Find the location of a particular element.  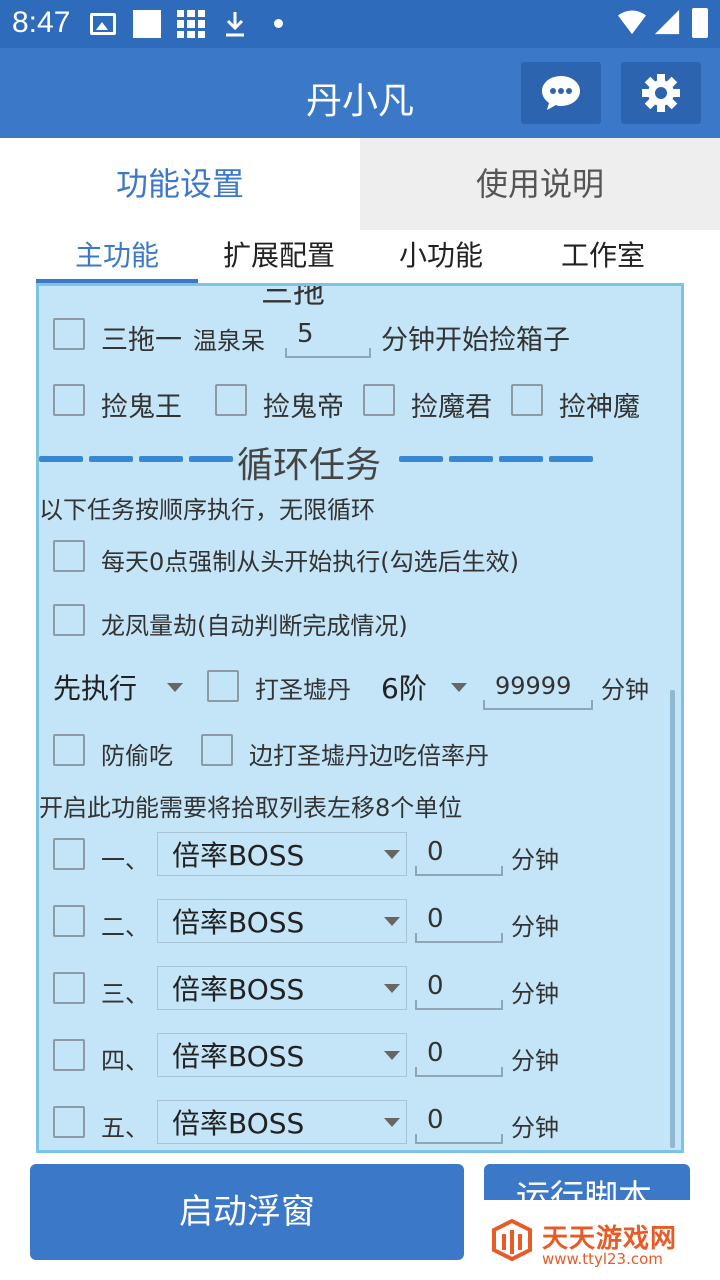

daily-reset-checkbox is located at coordinates (69, 556).